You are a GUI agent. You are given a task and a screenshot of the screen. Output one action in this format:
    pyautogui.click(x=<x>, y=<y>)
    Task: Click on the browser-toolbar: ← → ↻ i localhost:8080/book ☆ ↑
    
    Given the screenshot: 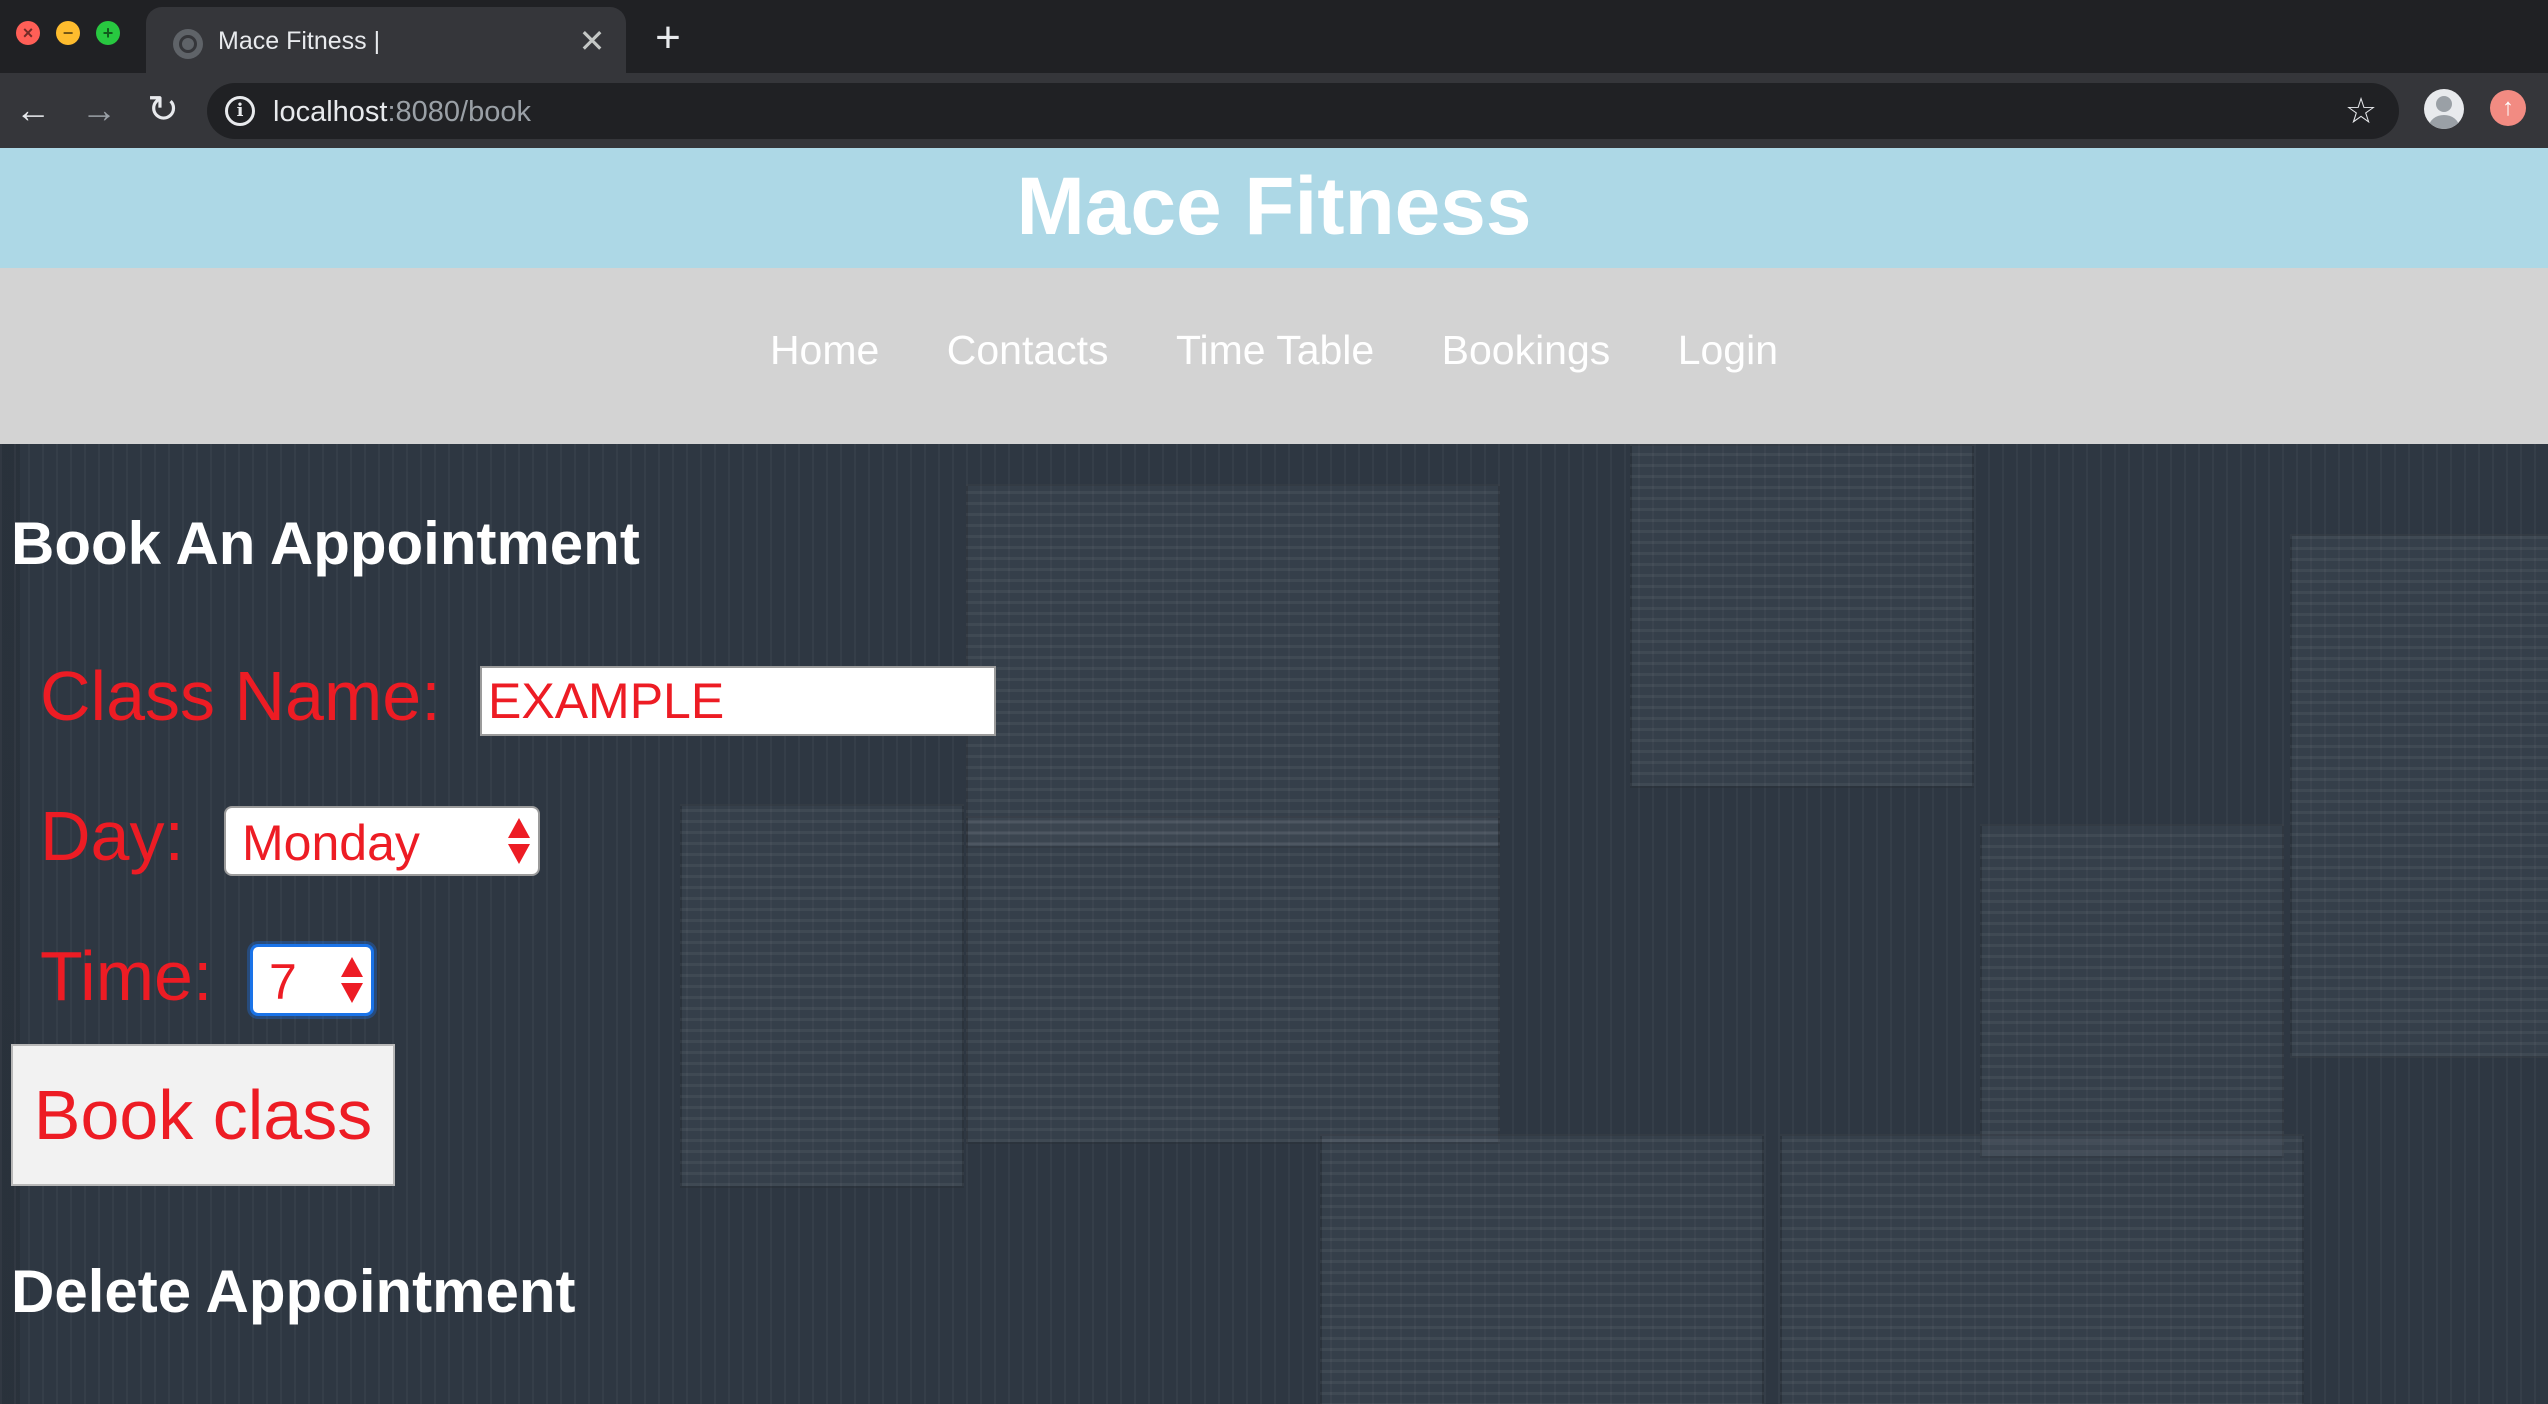 What is the action you would take?
    pyautogui.click(x=1274, y=110)
    